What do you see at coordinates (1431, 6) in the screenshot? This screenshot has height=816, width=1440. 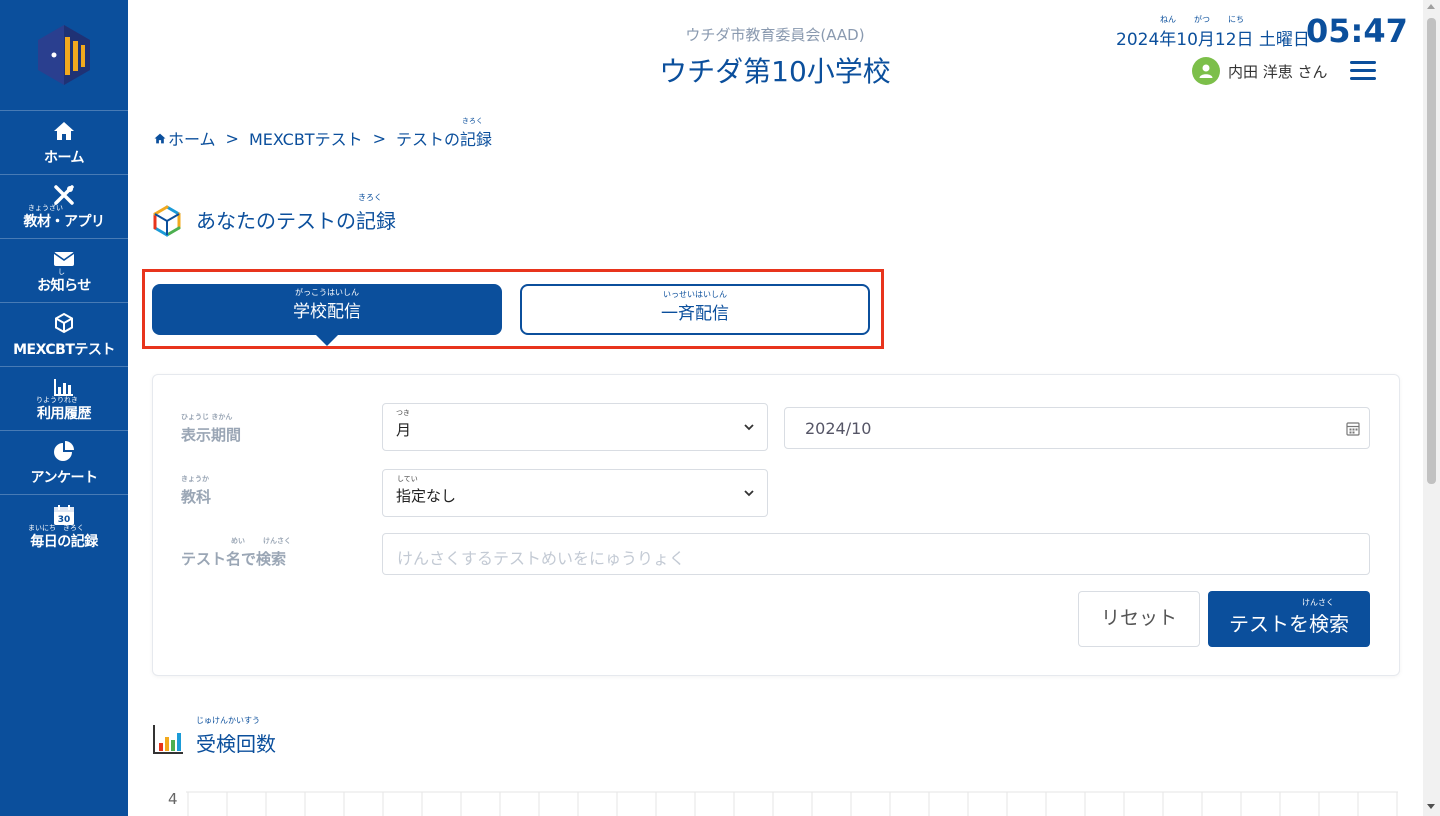 I see `scroll-up-arrow` at bounding box center [1431, 6].